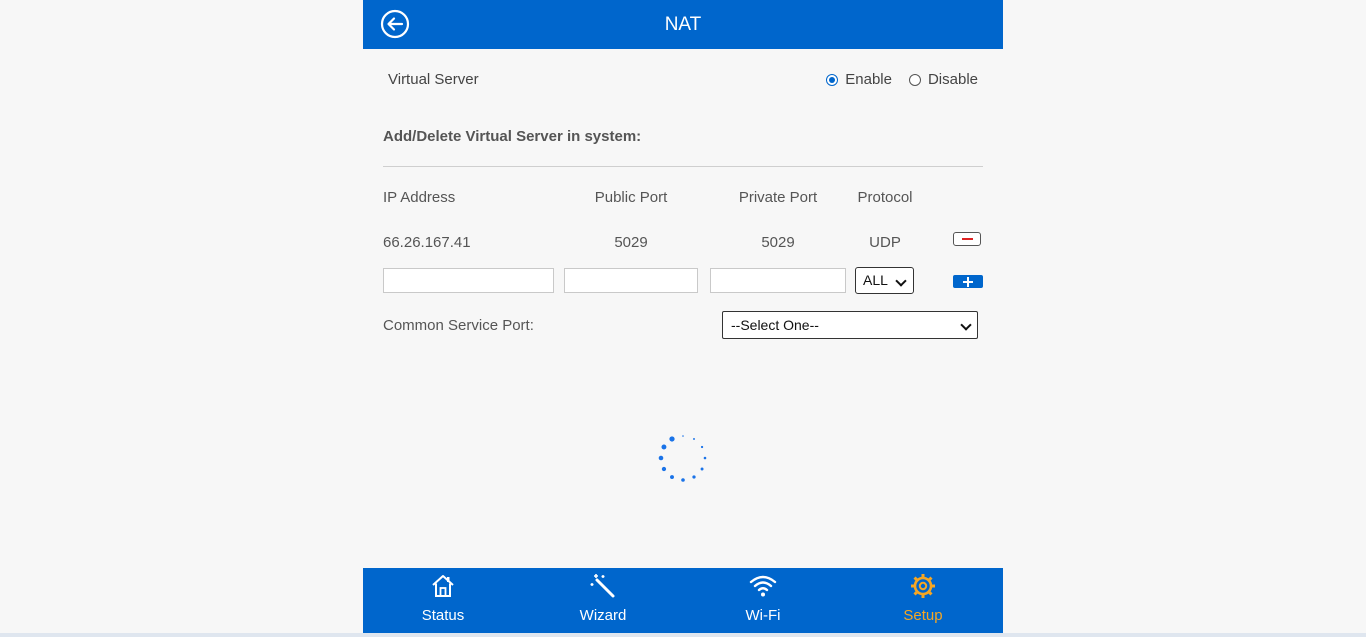  Describe the element at coordinates (923, 615) in the screenshot. I see `nav-setup-label: Setup` at that location.